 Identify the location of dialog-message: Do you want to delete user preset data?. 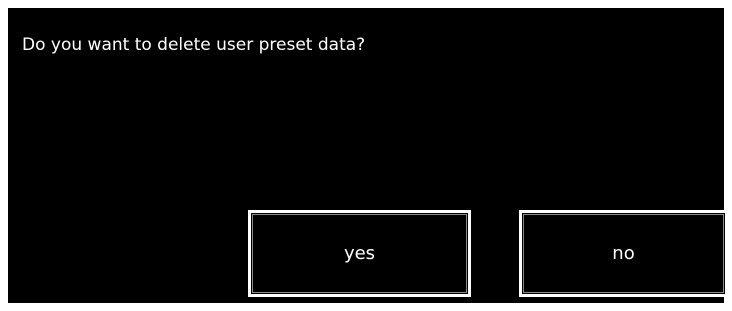
(194, 45).